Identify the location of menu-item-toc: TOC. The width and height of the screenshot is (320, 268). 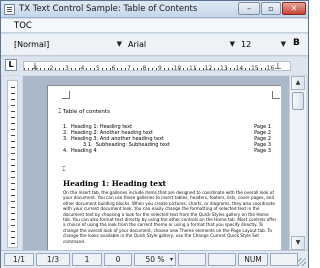
(23, 26).